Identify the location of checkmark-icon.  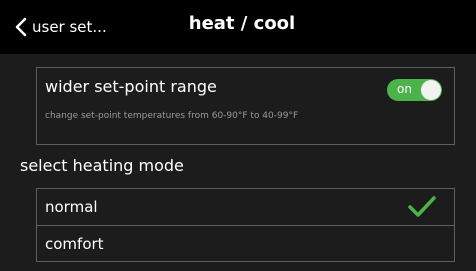
(422, 207).